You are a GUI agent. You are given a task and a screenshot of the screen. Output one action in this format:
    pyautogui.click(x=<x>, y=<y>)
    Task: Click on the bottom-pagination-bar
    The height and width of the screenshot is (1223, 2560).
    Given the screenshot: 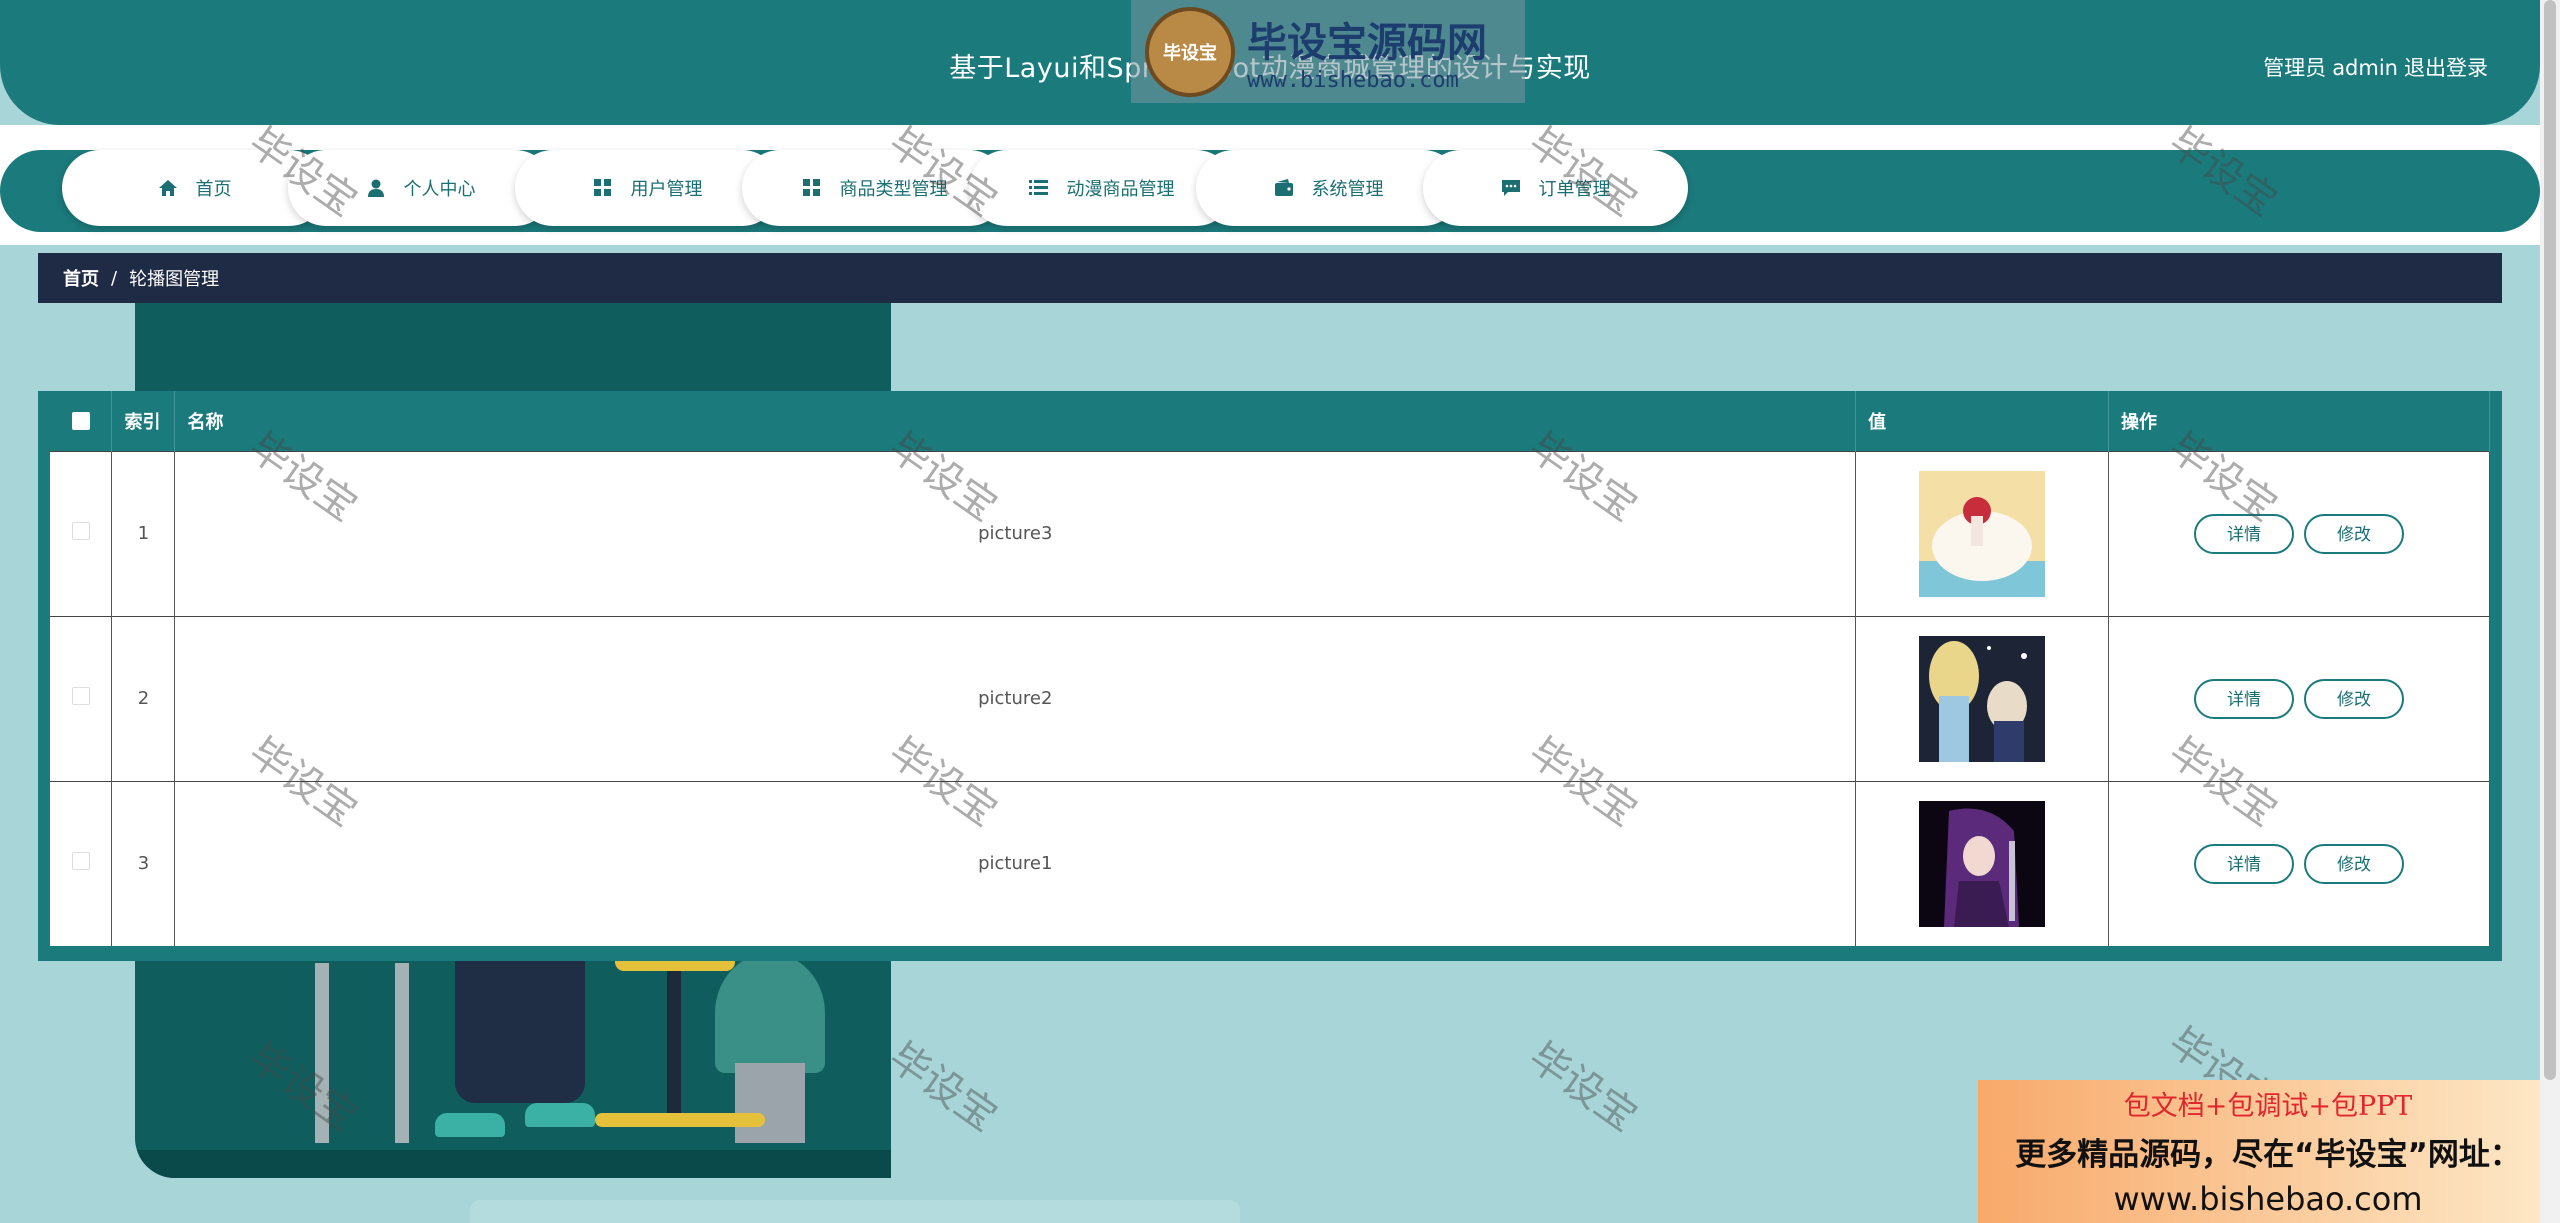 What is the action you would take?
    pyautogui.click(x=855, y=1211)
    